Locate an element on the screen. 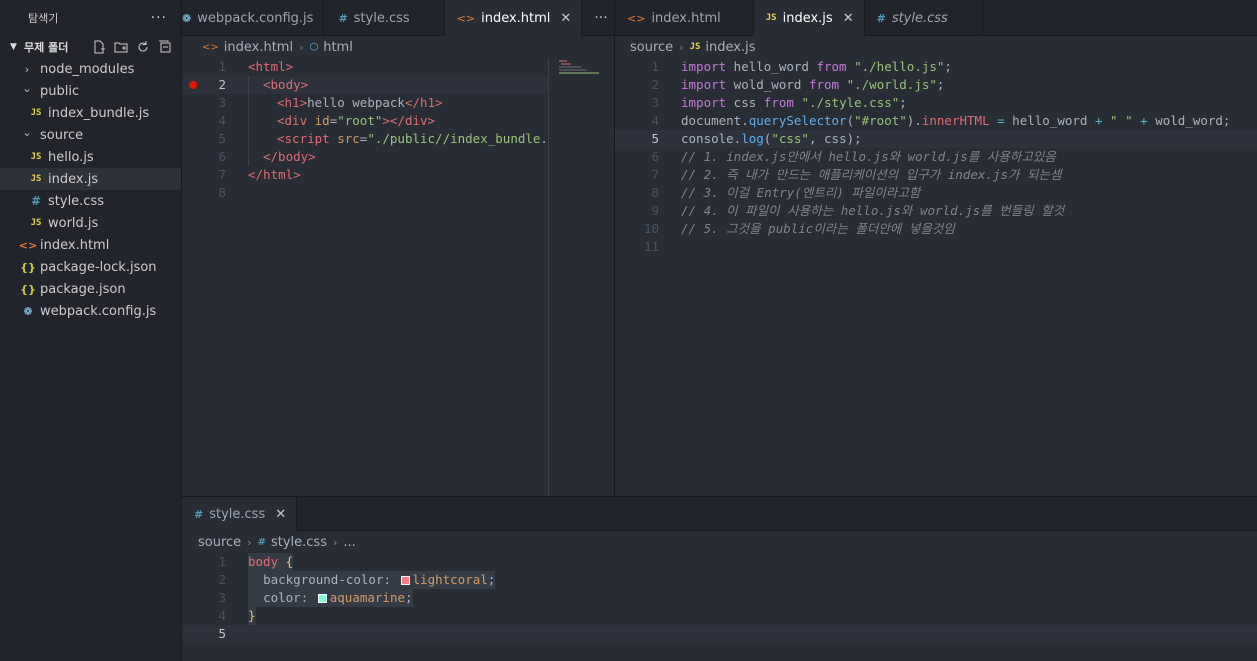  code-line: 5 console.log("css", css); is located at coordinates (936, 139).